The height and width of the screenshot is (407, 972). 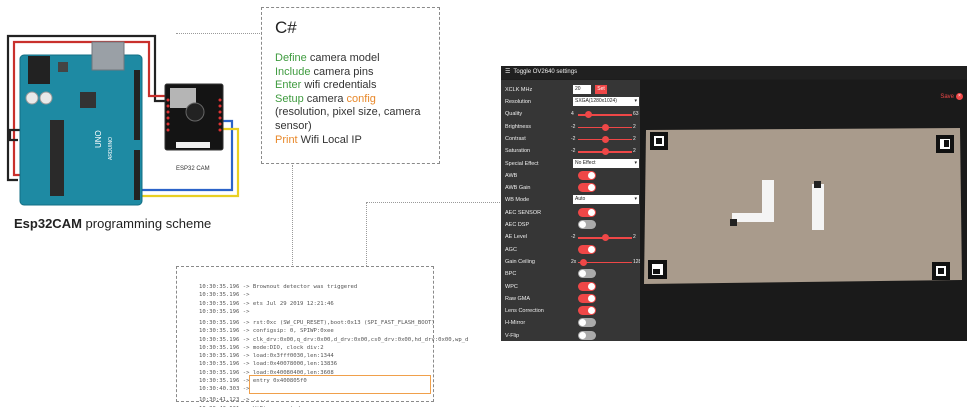 What do you see at coordinates (512, 335) in the screenshot?
I see `setting-label: V-Flip` at bounding box center [512, 335].